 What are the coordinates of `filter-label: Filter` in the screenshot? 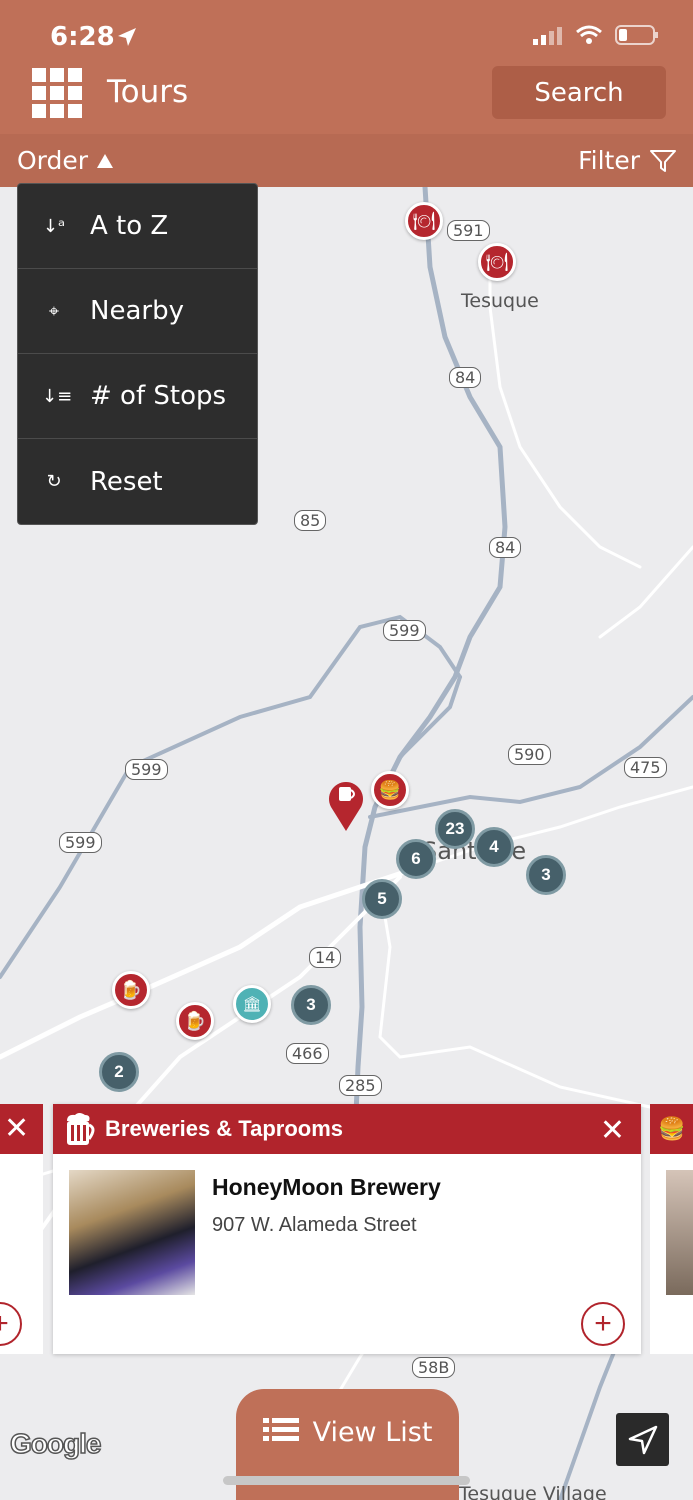 It's located at (609, 160).